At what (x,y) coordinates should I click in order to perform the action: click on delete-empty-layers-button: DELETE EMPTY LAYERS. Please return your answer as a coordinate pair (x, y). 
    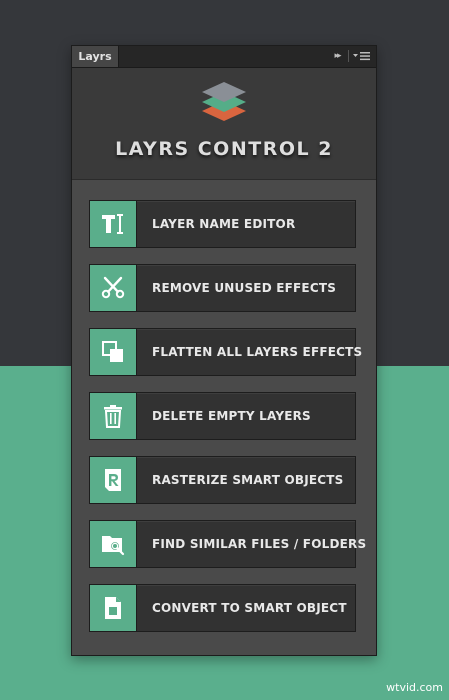
    Looking at the image, I should click on (222, 416).